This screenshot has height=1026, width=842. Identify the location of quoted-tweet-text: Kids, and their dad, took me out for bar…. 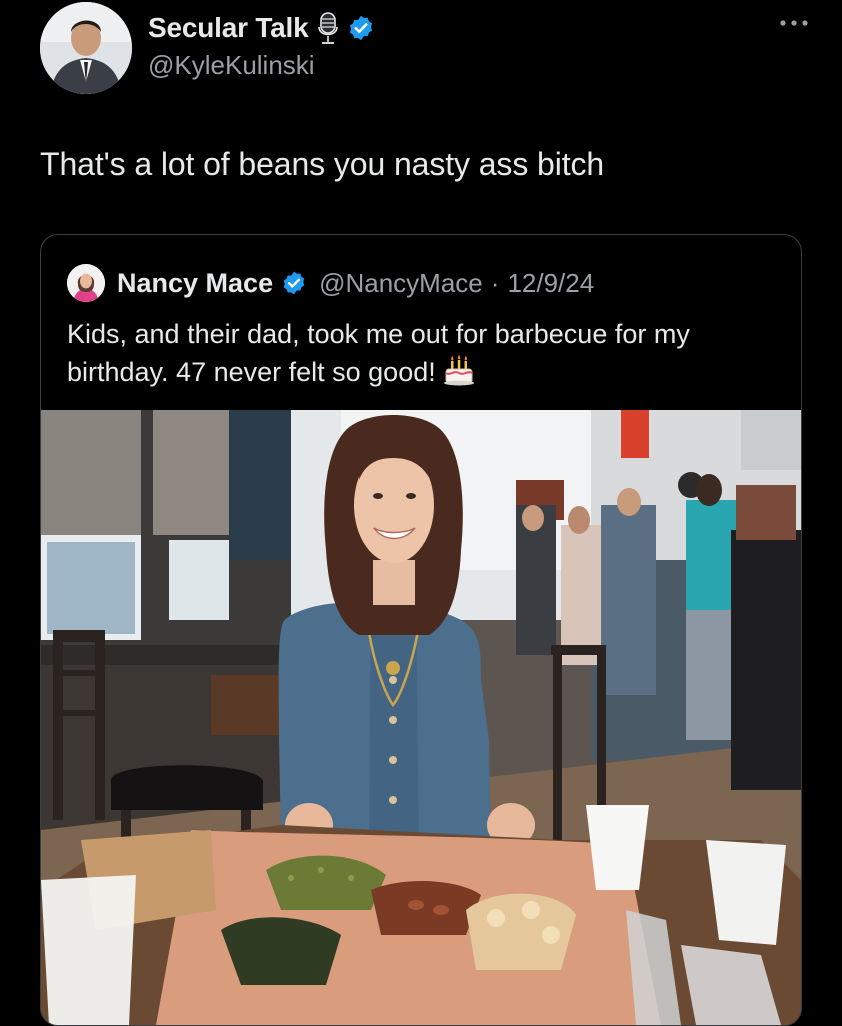
(378, 353).